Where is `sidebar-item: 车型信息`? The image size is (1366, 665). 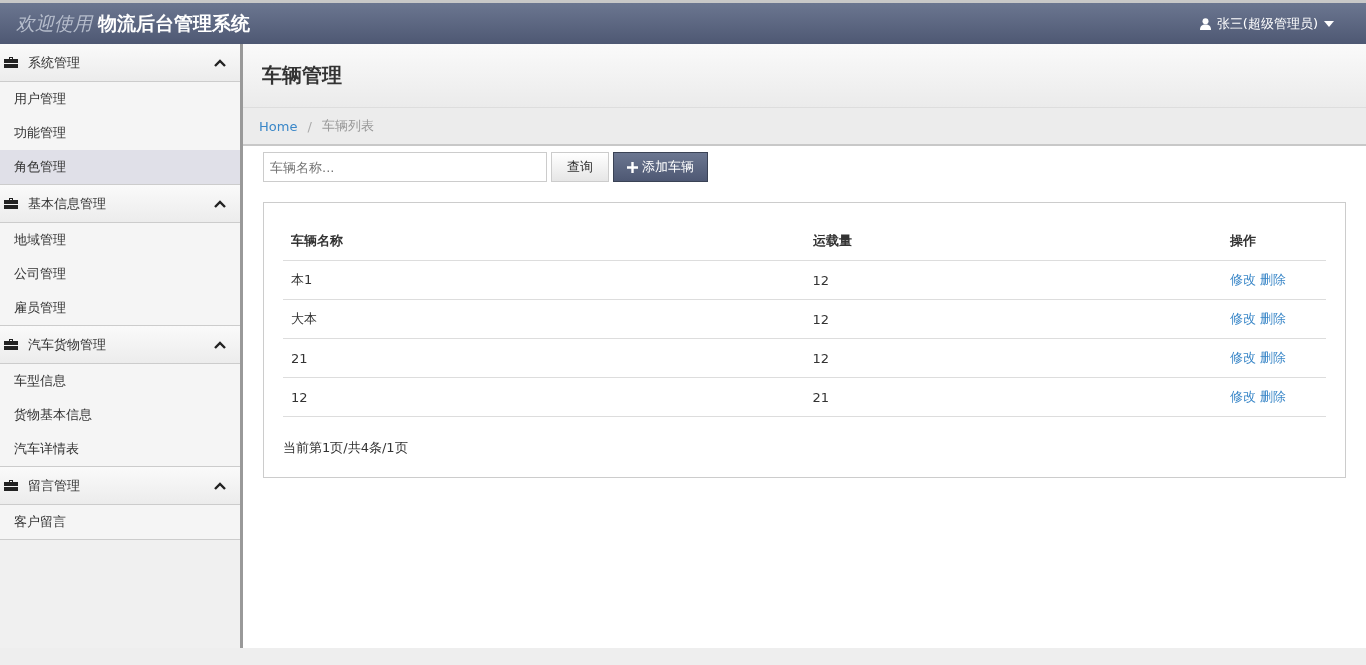
sidebar-item: 车型信息 is located at coordinates (120, 381).